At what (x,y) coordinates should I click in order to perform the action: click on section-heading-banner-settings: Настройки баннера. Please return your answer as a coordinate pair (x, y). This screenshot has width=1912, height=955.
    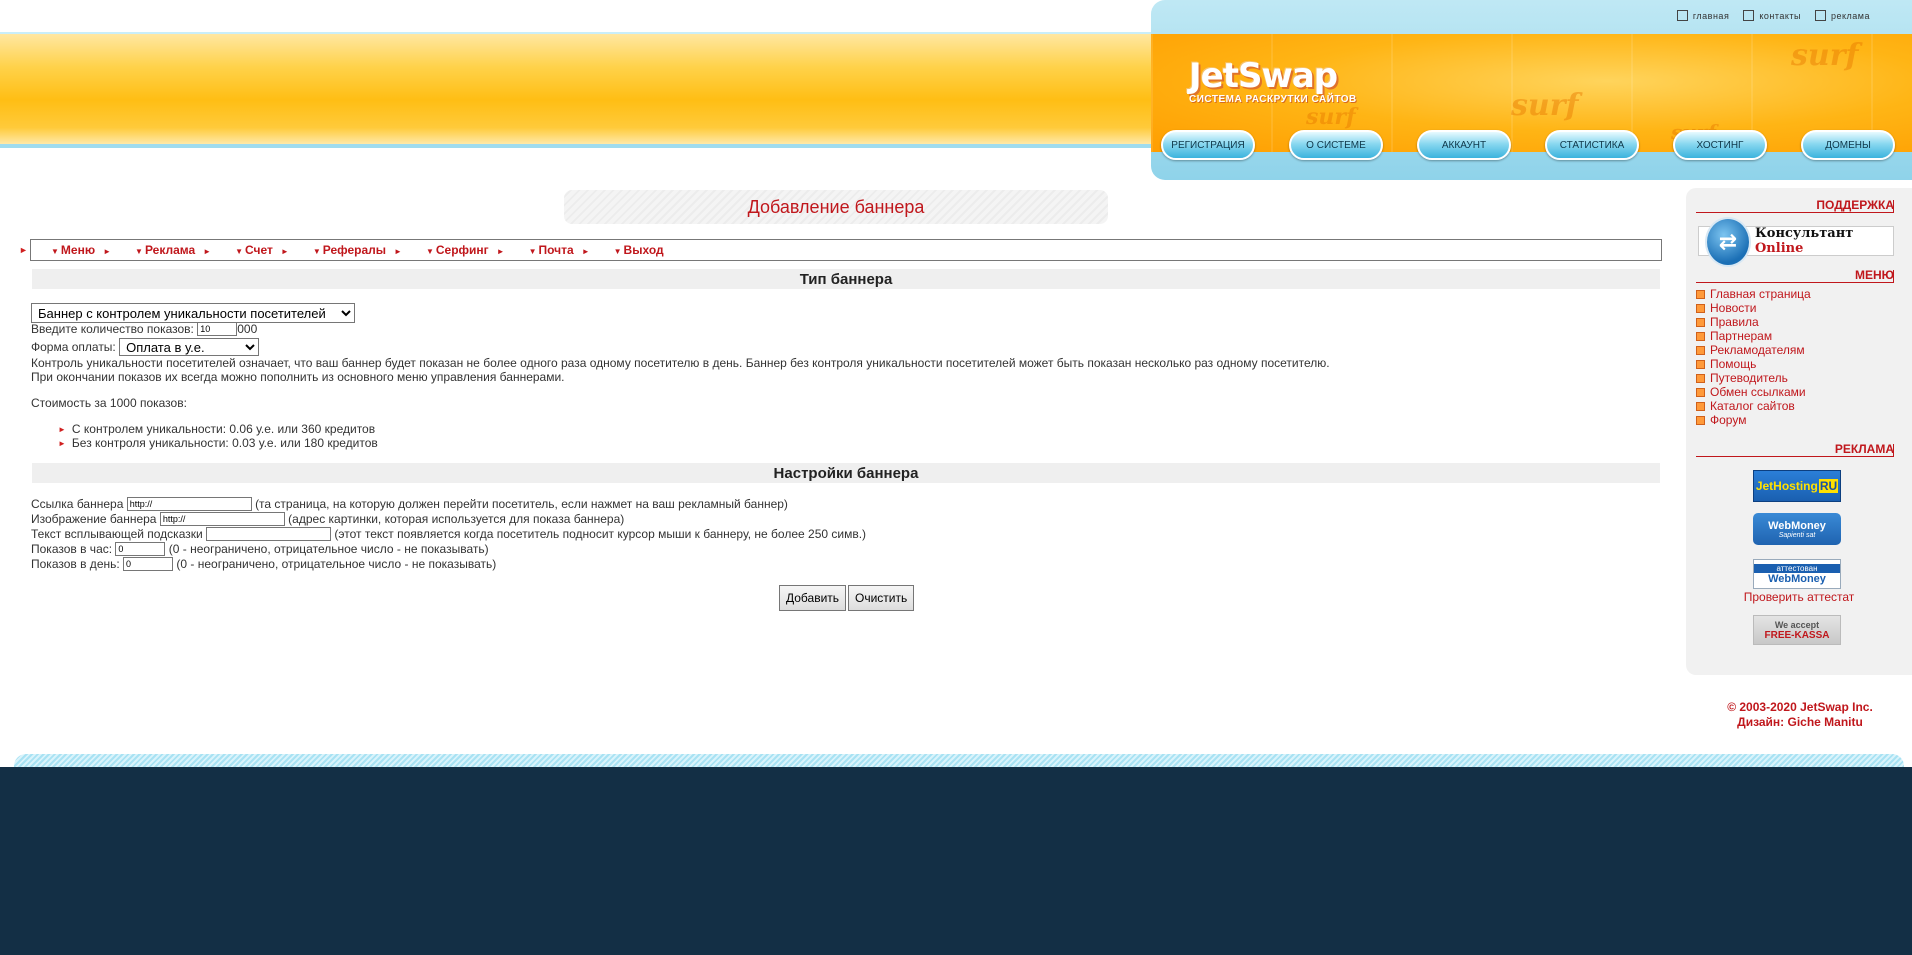
    Looking at the image, I should click on (846, 473).